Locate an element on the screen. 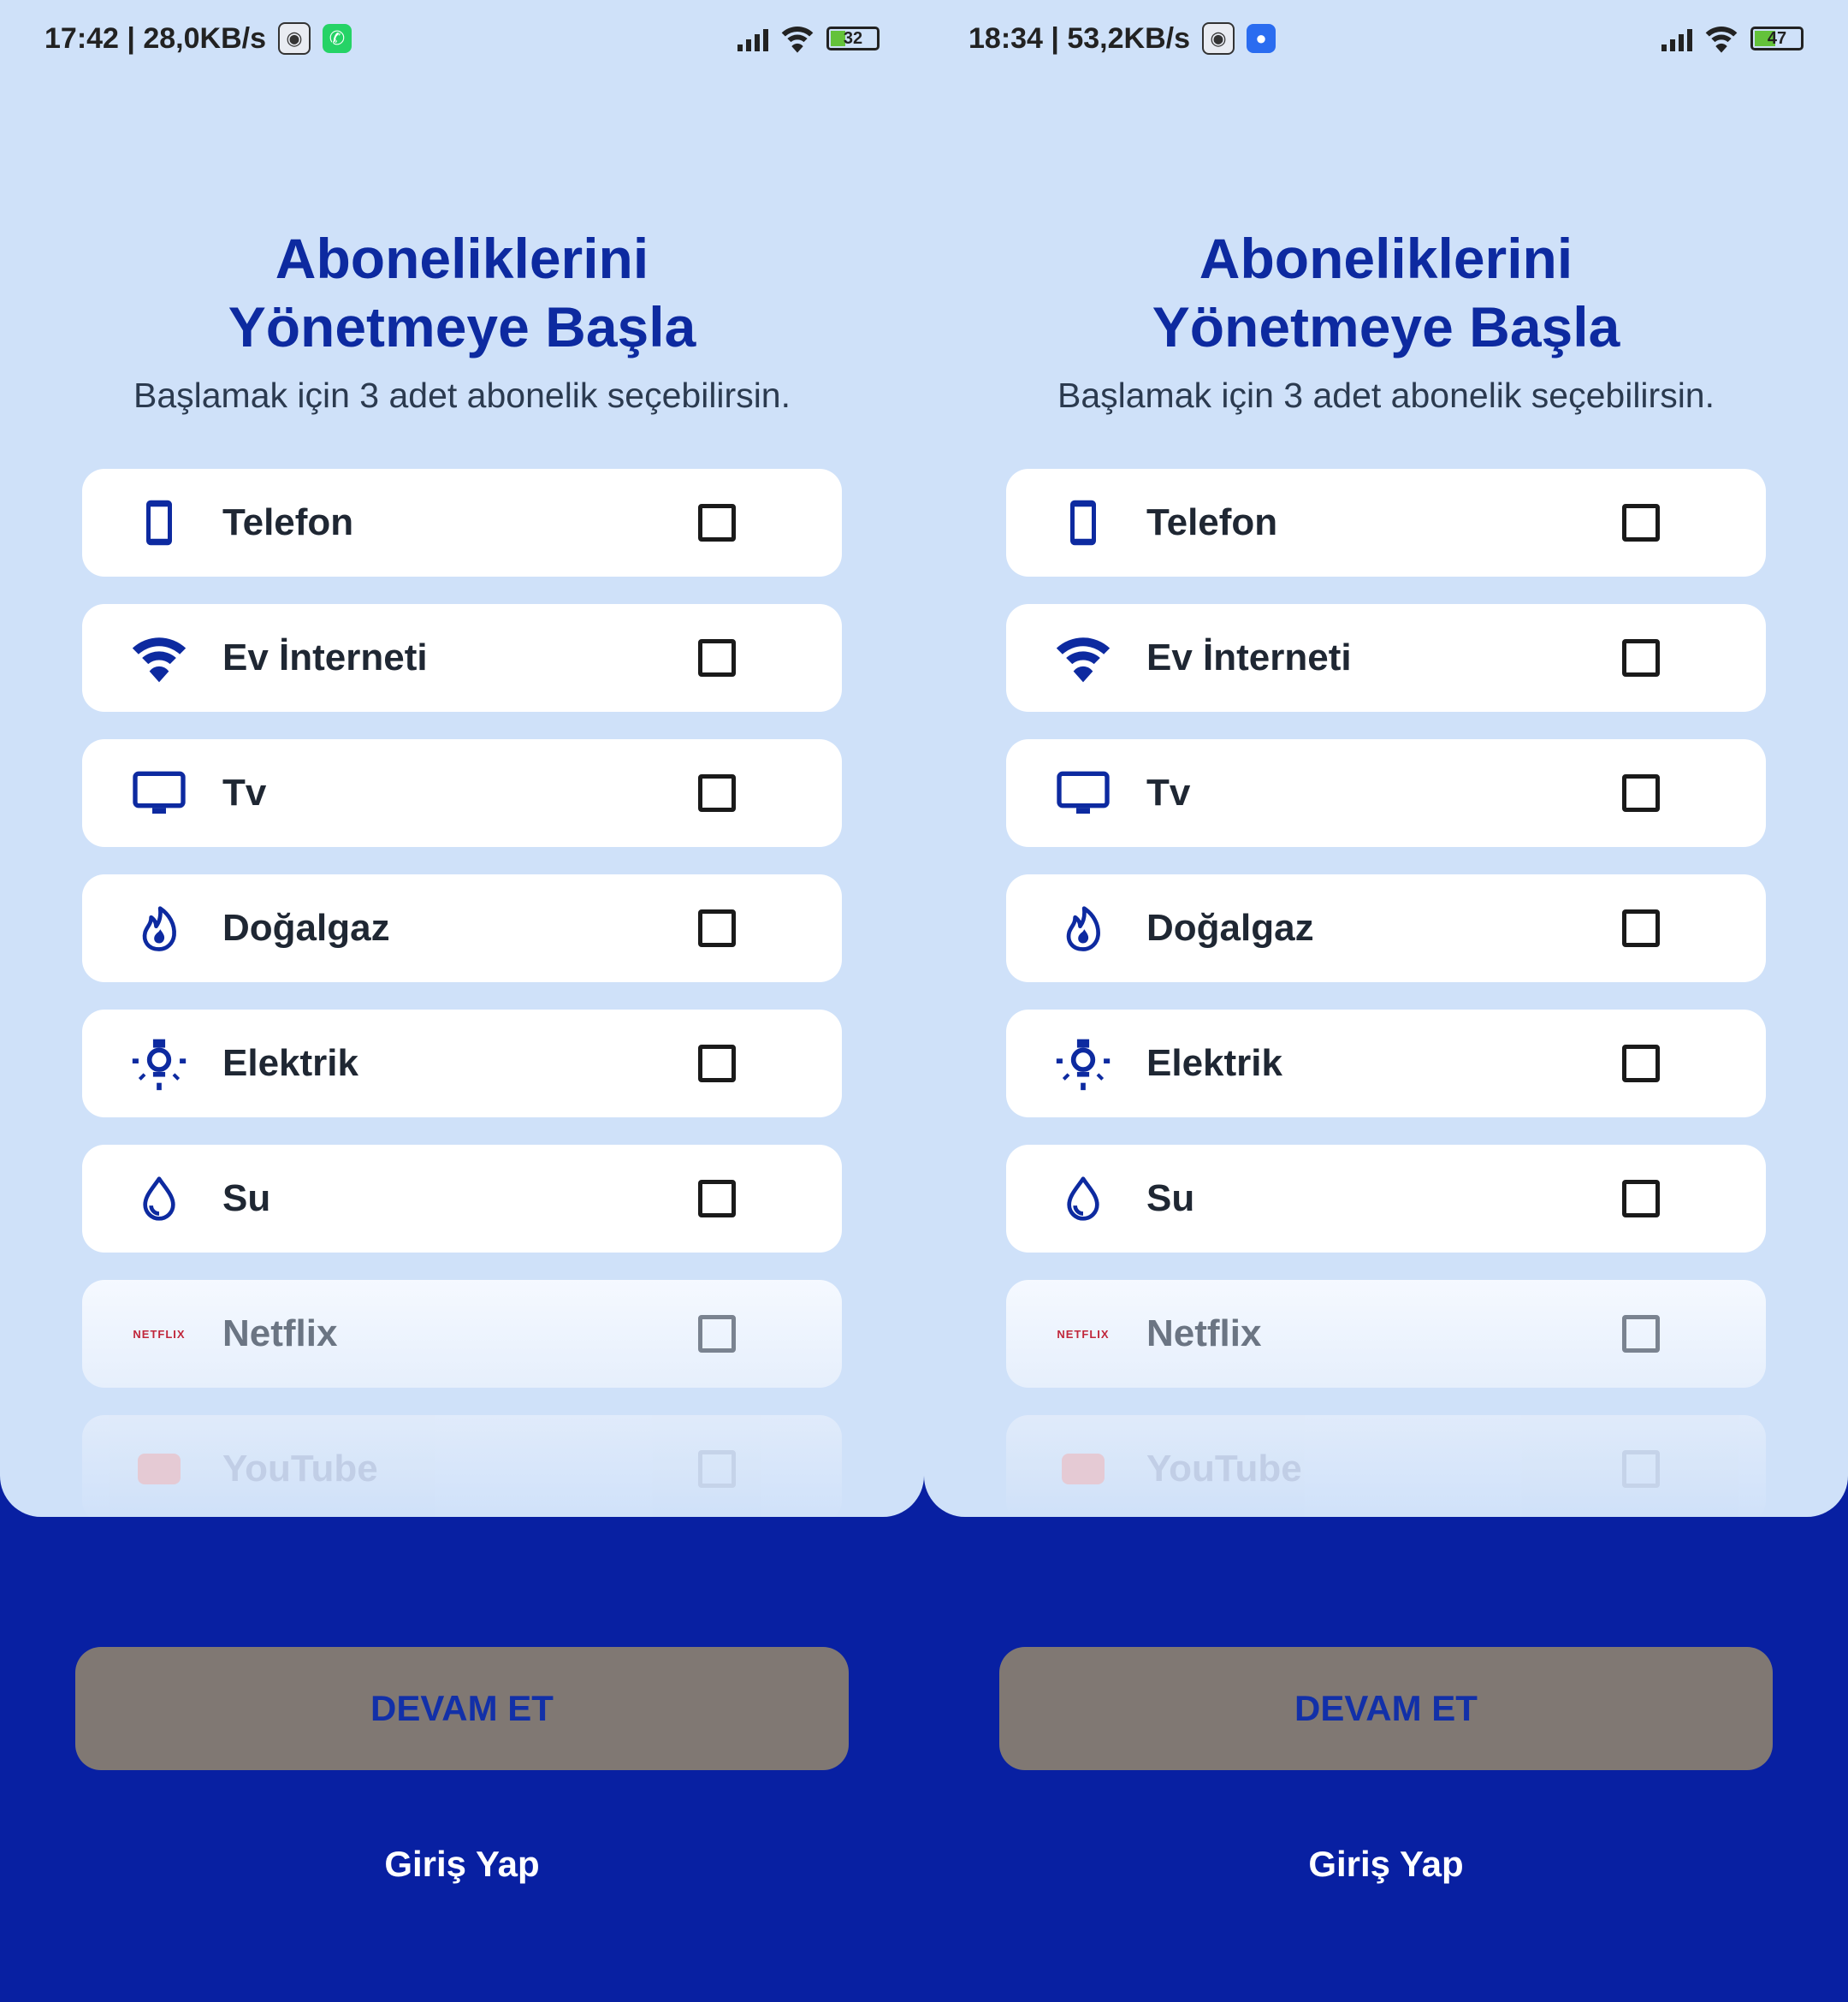 The image size is (1848, 2002). whatsapp-icon: ✆ is located at coordinates (337, 38).